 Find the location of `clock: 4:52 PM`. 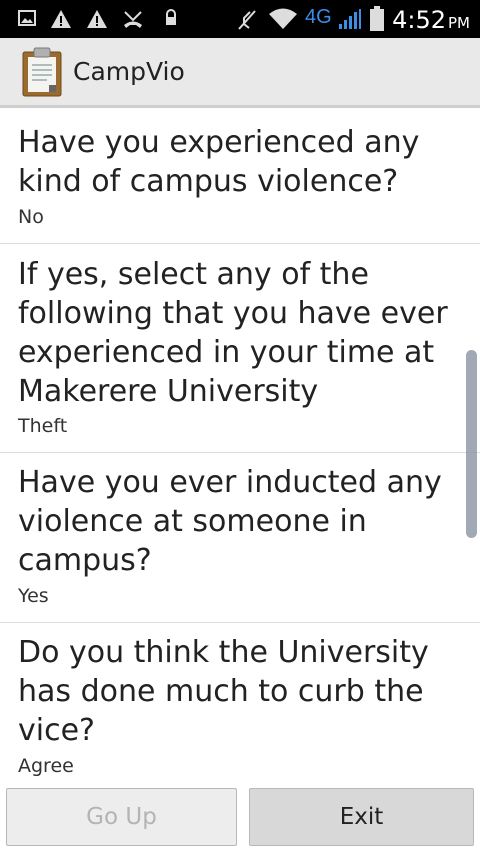

clock: 4:52 PM is located at coordinates (431, 20).